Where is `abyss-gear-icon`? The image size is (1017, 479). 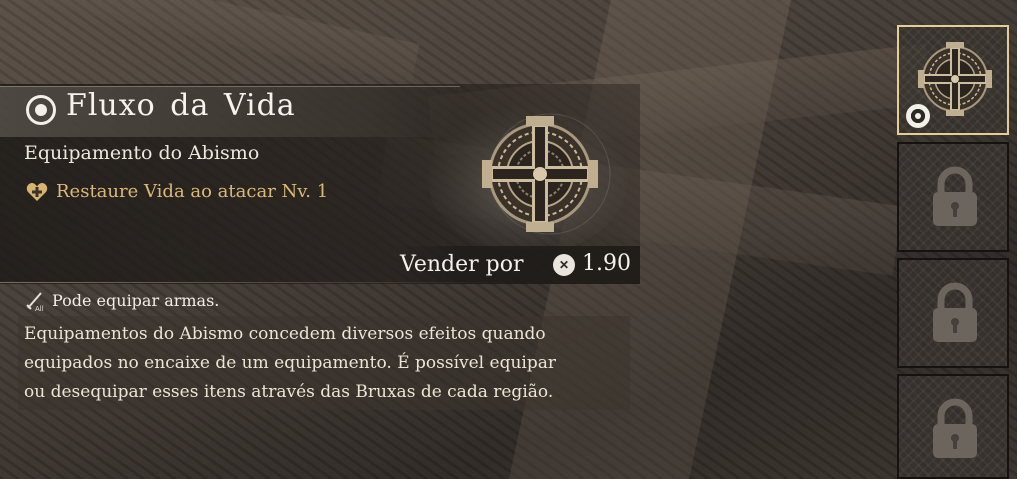 abyss-gear-icon is located at coordinates (533, 169).